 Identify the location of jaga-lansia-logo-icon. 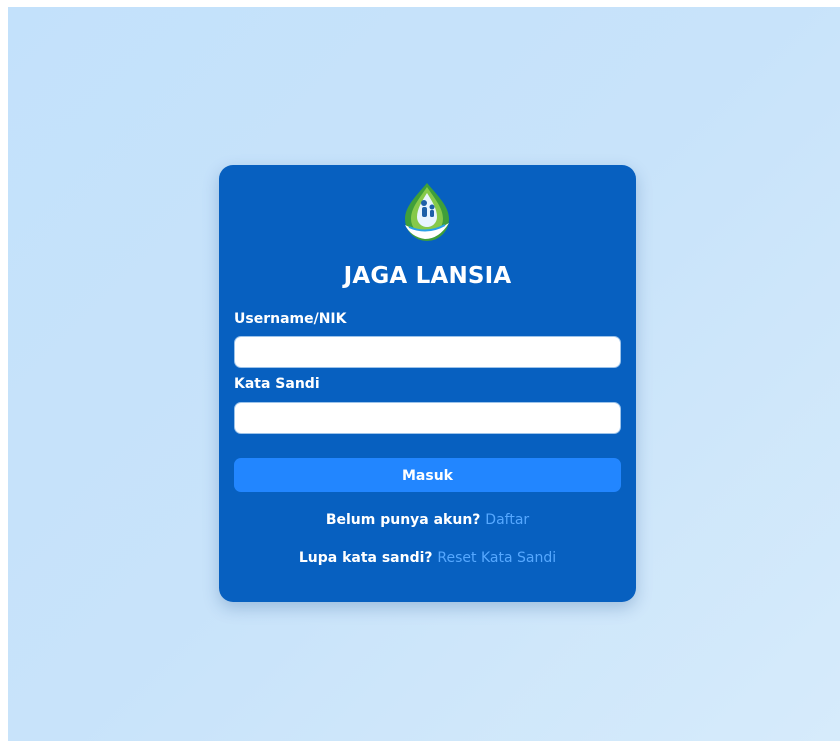
(427, 212).